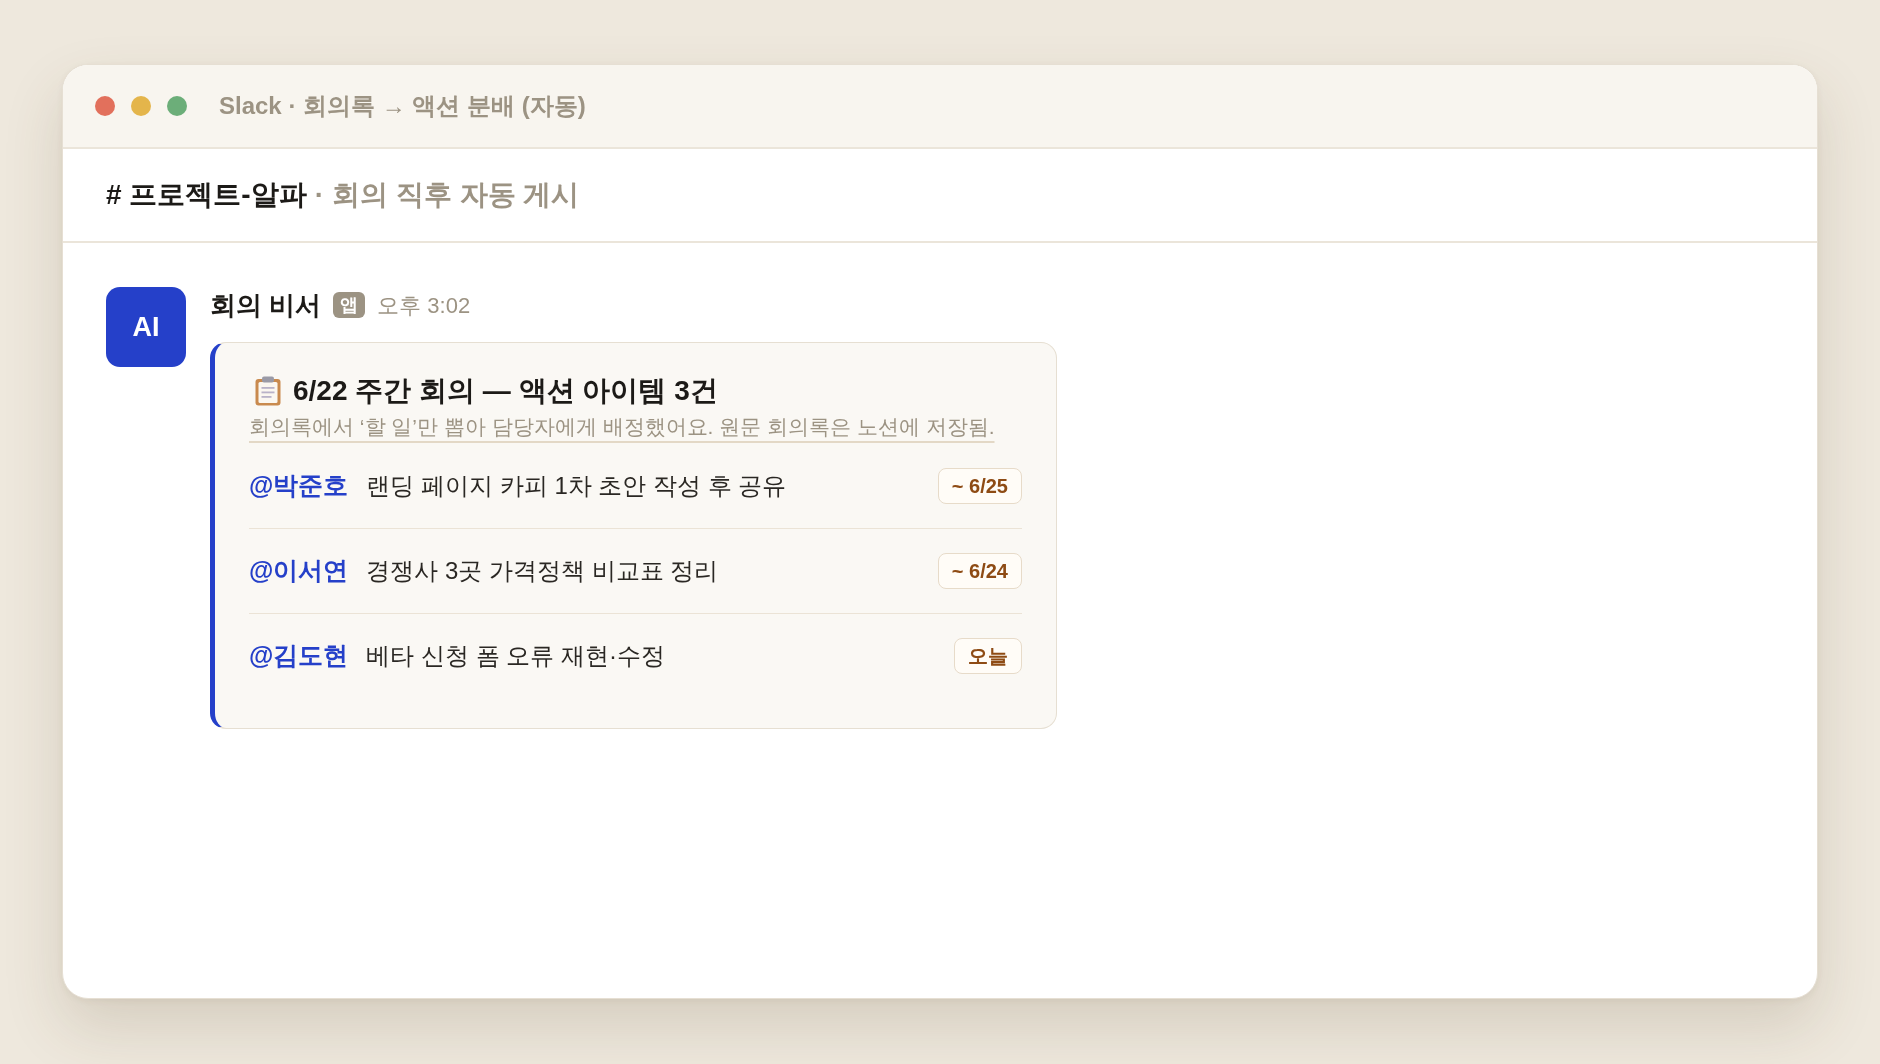 Image resolution: width=1880 pixels, height=1064 pixels. I want to click on bot-avatar: AI, so click(146, 327).